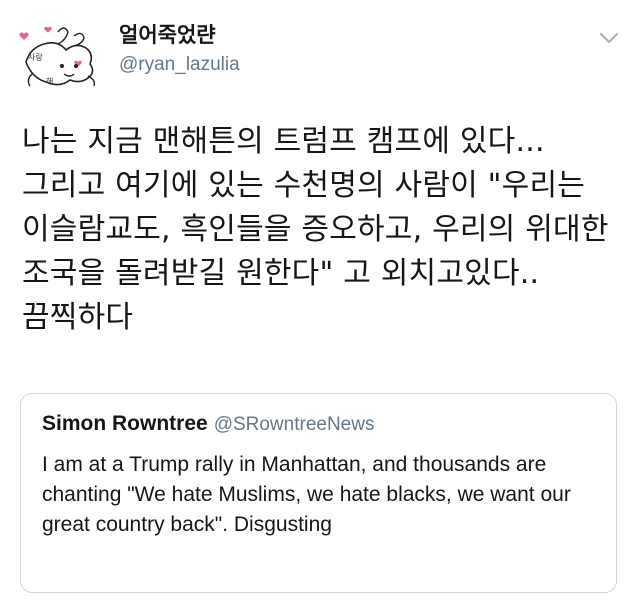  I want to click on display-name: 얼어죽었랸, so click(167, 35).